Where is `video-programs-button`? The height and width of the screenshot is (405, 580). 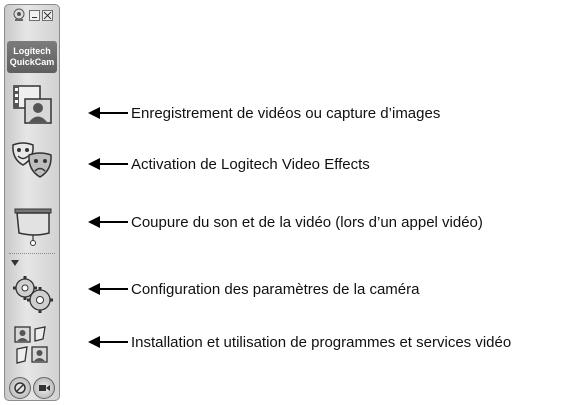 video-programs-button is located at coordinates (32, 346).